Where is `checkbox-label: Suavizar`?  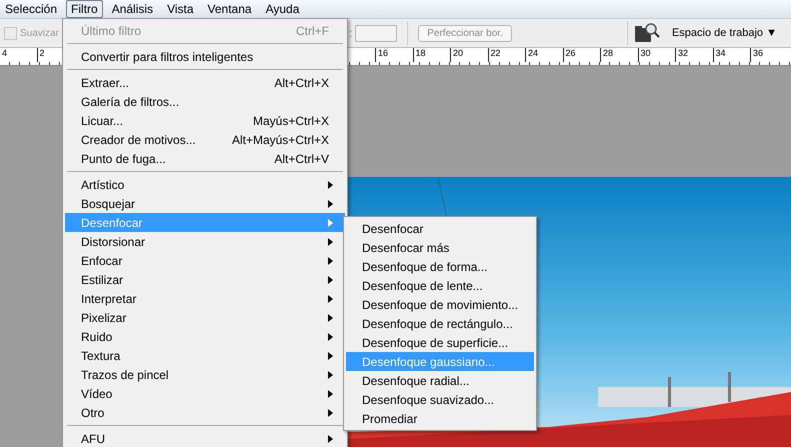 checkbox-label: Suavizar is located at coordinates (39, 33).